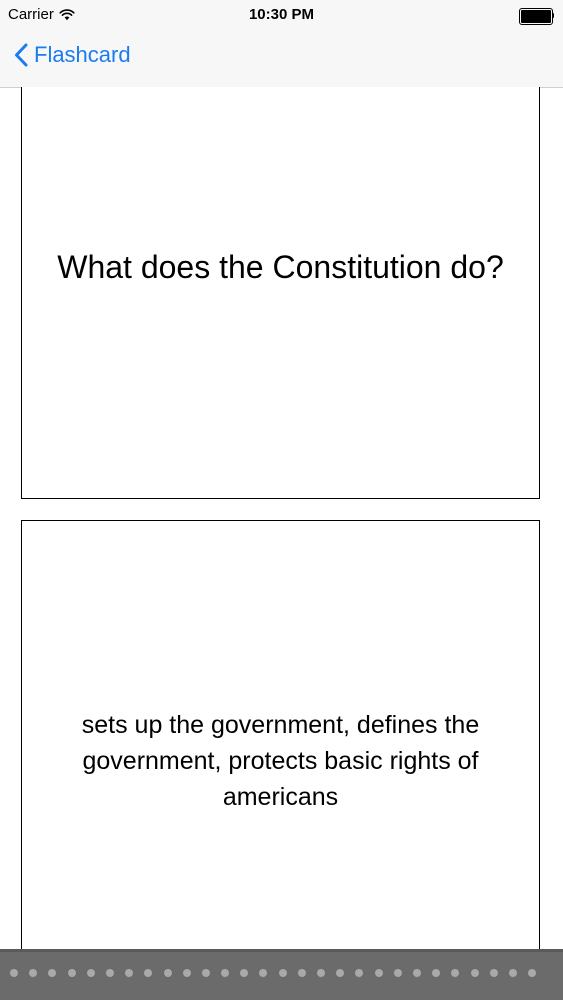 The image size is (563, 1000). I want to click on status-bar: Carrier 10:30 PM, so click(281, 15).